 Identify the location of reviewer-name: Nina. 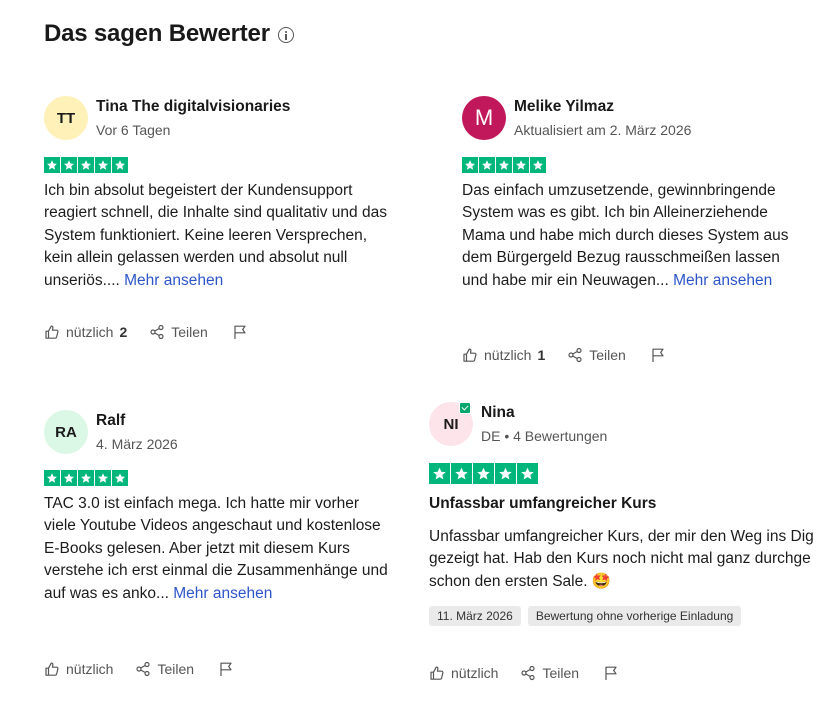
(498, 413).